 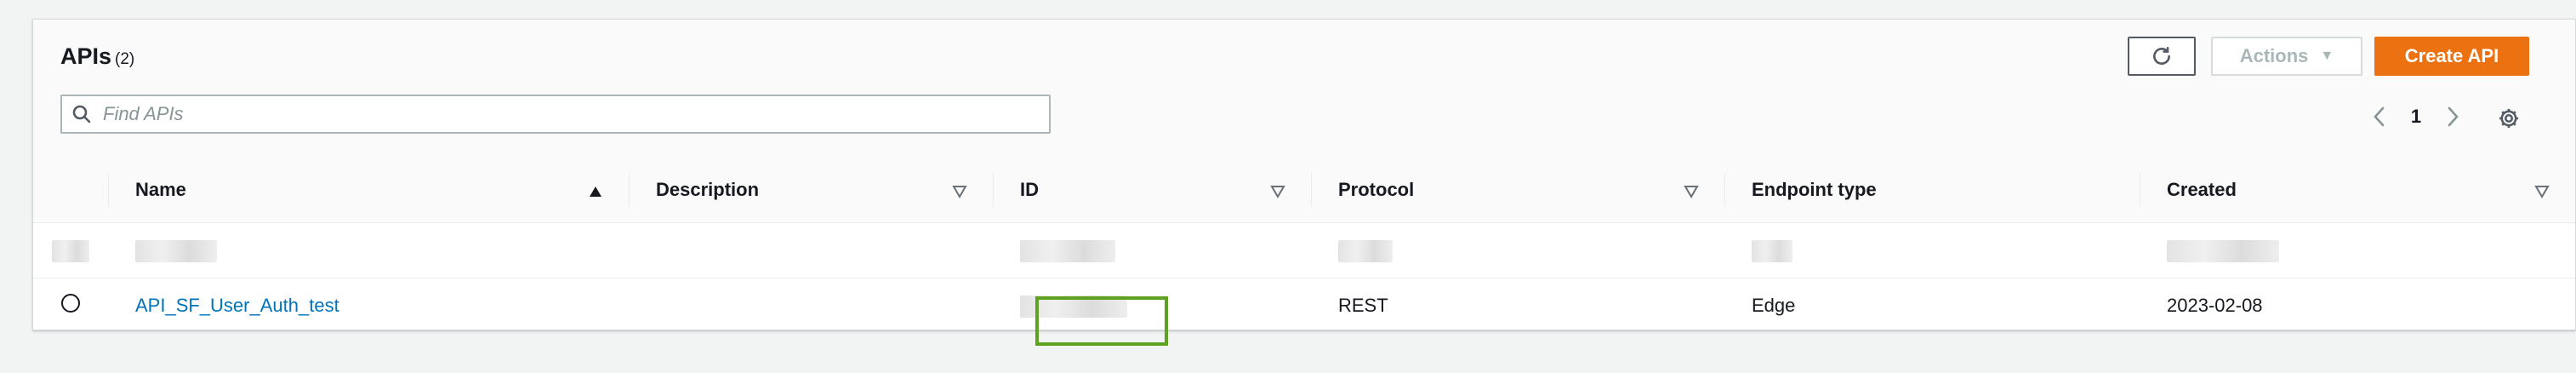 What do you see at coordinates (368, 306) in the screenshot?
I see `name-cell: API_SF_User_Auth_test` at bounding box center [368, 306].